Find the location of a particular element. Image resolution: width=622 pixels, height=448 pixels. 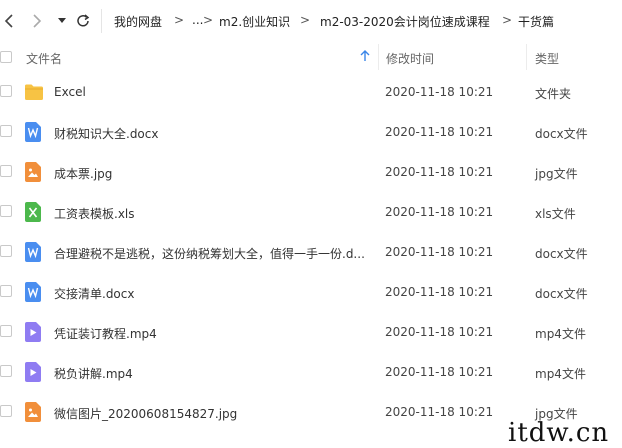

forward-button is located at coordinates (37, 21).